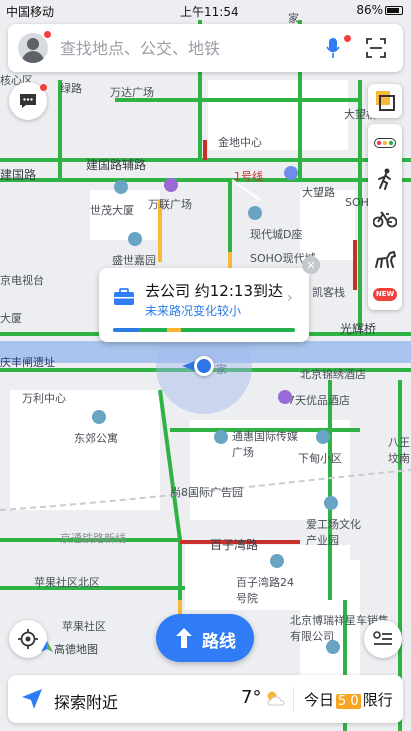  What do you see at coordinates (291, 173) in the screenshot?
I see `subway-marker` at bounding box center [291, 173].